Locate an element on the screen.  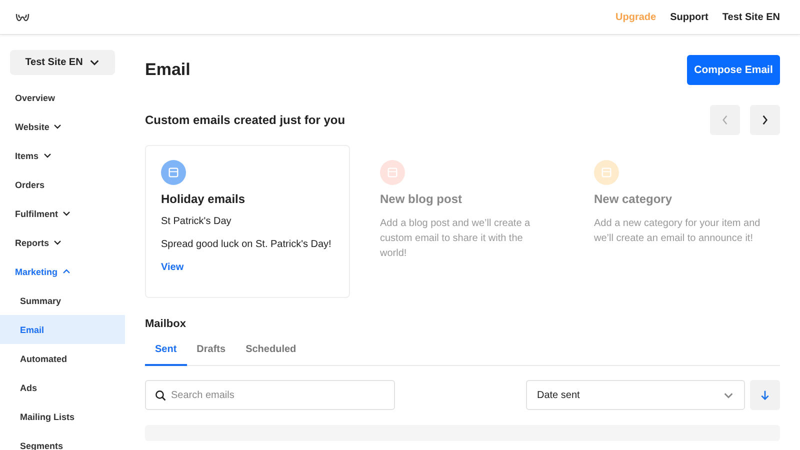
sidebar-item: Overview is located at coordinates (62, 97).